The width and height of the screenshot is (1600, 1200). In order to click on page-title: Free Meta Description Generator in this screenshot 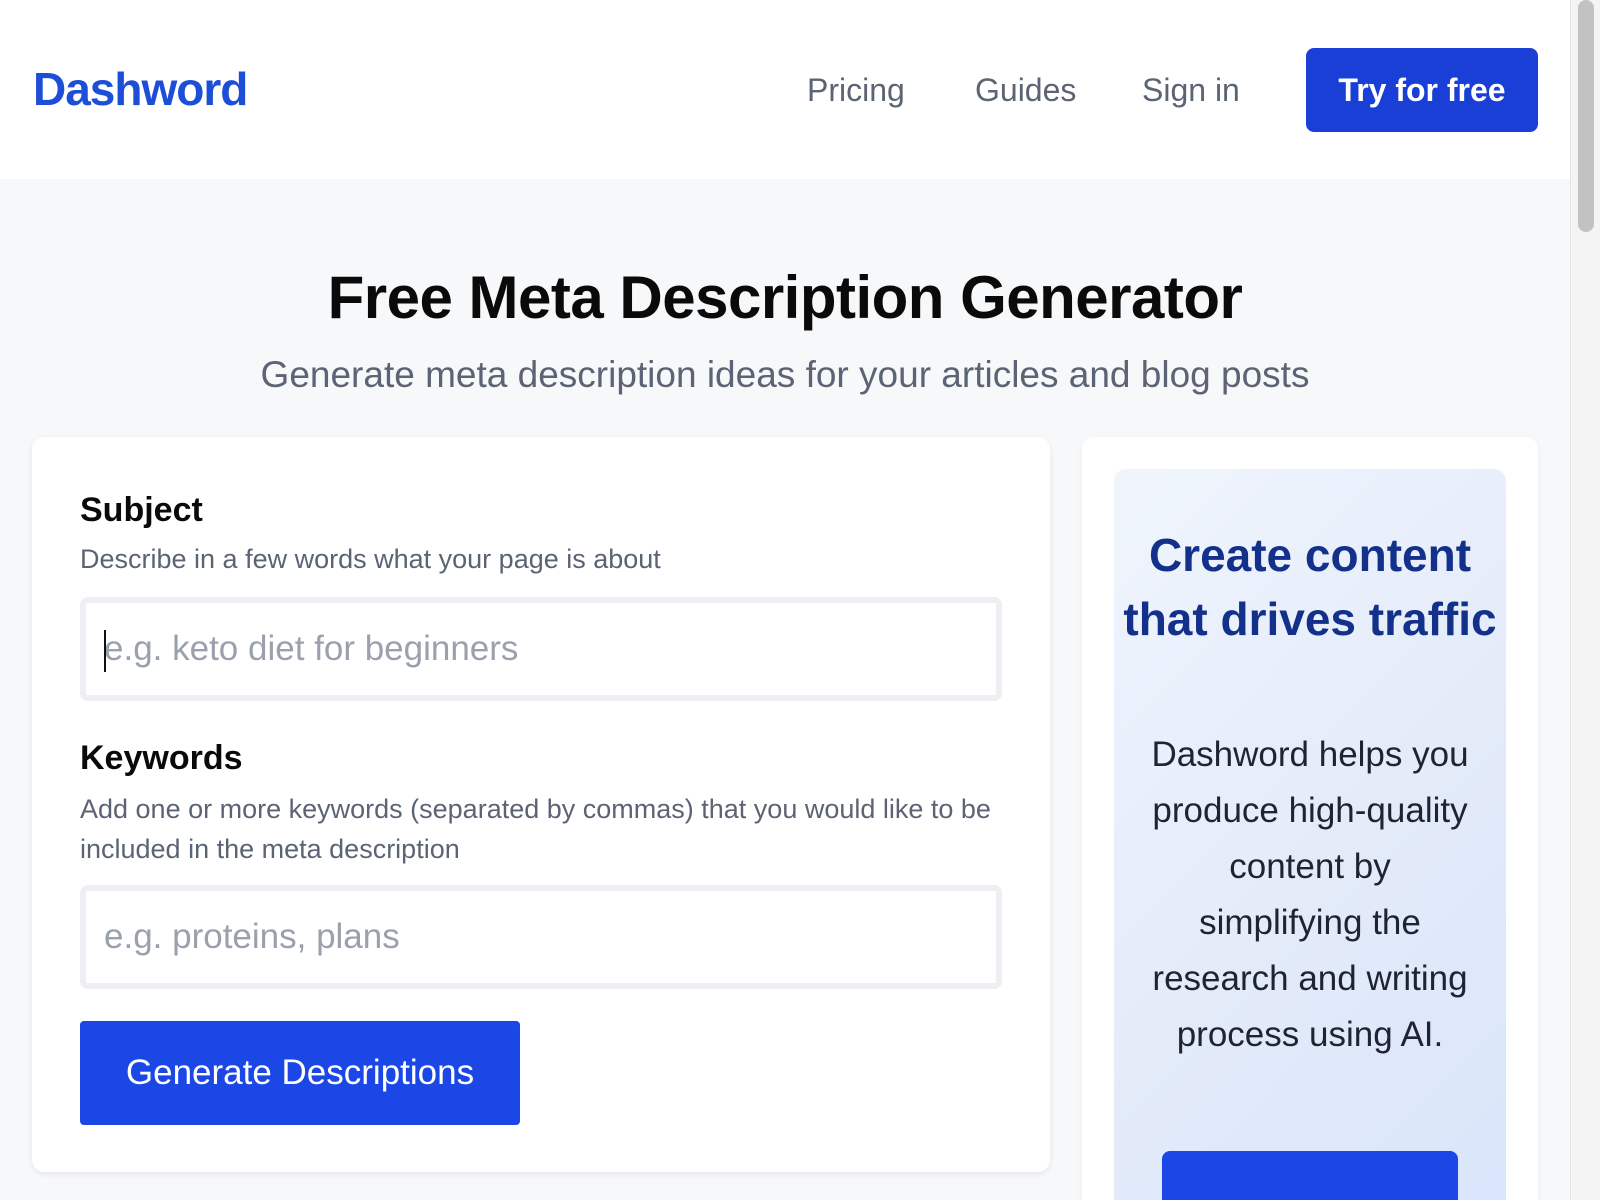, I will do `click(785, 297)`.